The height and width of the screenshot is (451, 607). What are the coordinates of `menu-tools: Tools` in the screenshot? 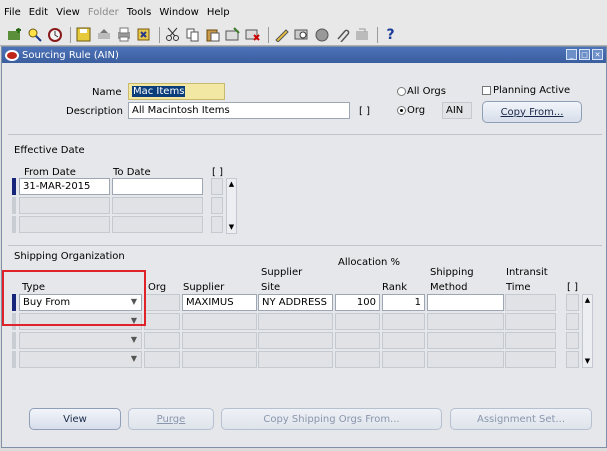 It's located at (139, 12).